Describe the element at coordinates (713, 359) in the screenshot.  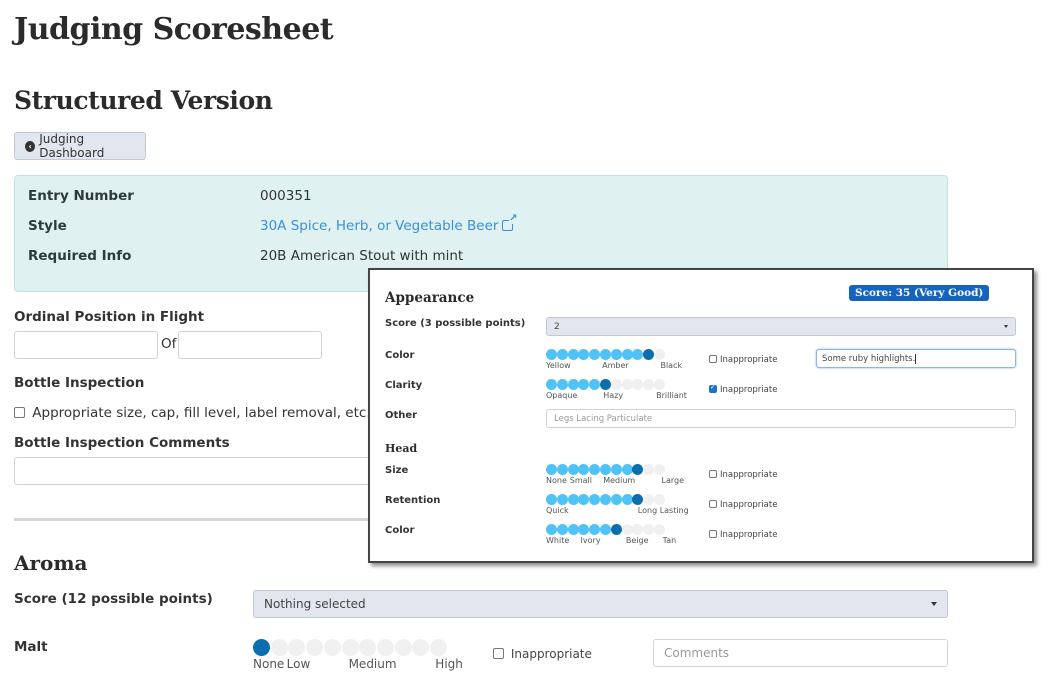
I see `appearance-color-inappropriate-checkbox` at that location.